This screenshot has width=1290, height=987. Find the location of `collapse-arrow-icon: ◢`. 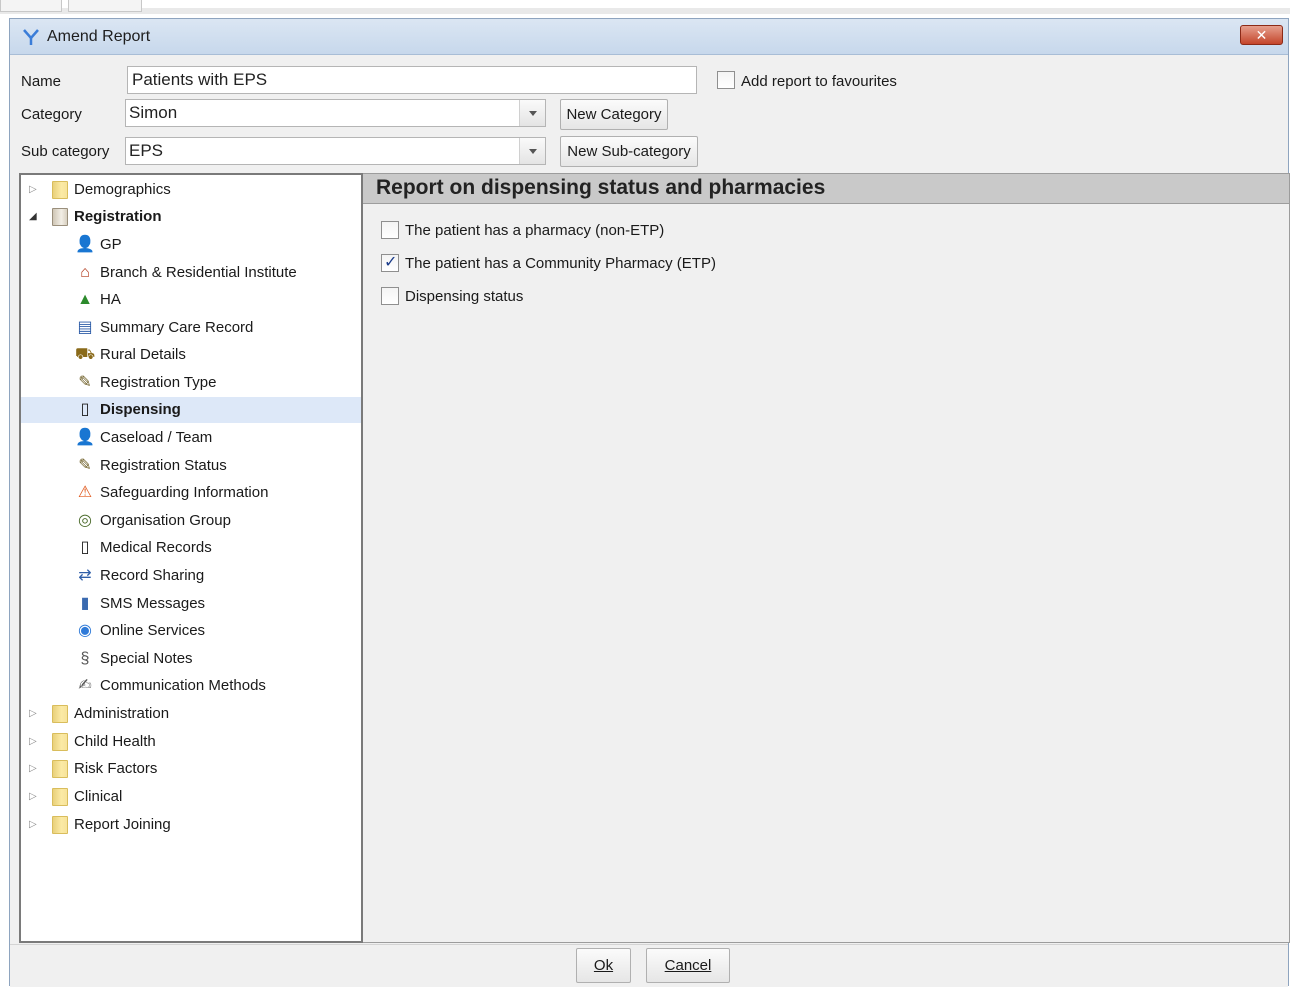

collapse-arrow-icon: ◢ is located at coordinates (34, 217).